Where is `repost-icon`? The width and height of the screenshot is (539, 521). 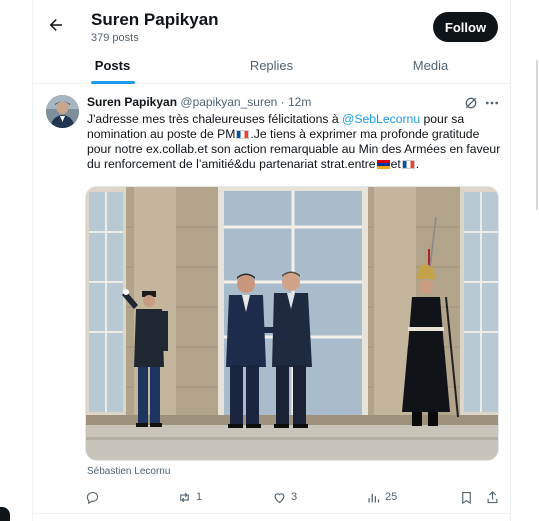 repost-icon is located at coordinates (184, 497).